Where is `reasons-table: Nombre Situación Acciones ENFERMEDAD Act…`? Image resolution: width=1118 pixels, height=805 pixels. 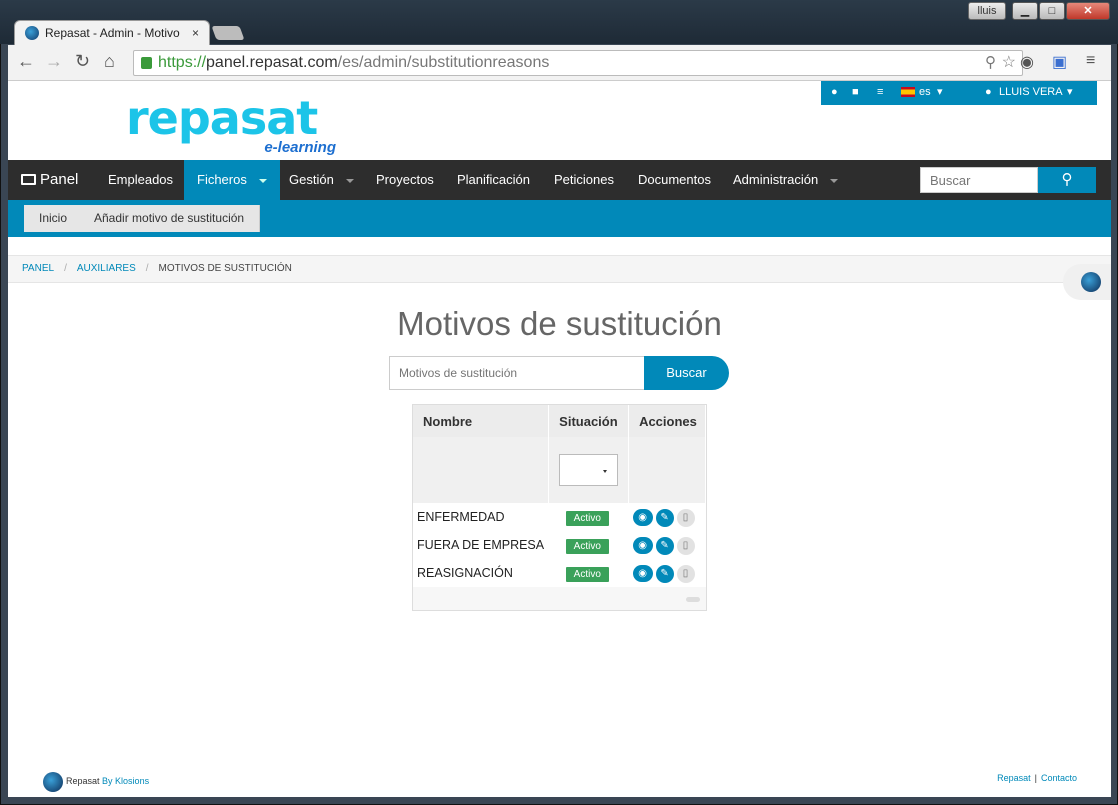 reasons-table: Nombre Situación Acciones ENFERMEDAD Act… is located at coordinates (559, 507).